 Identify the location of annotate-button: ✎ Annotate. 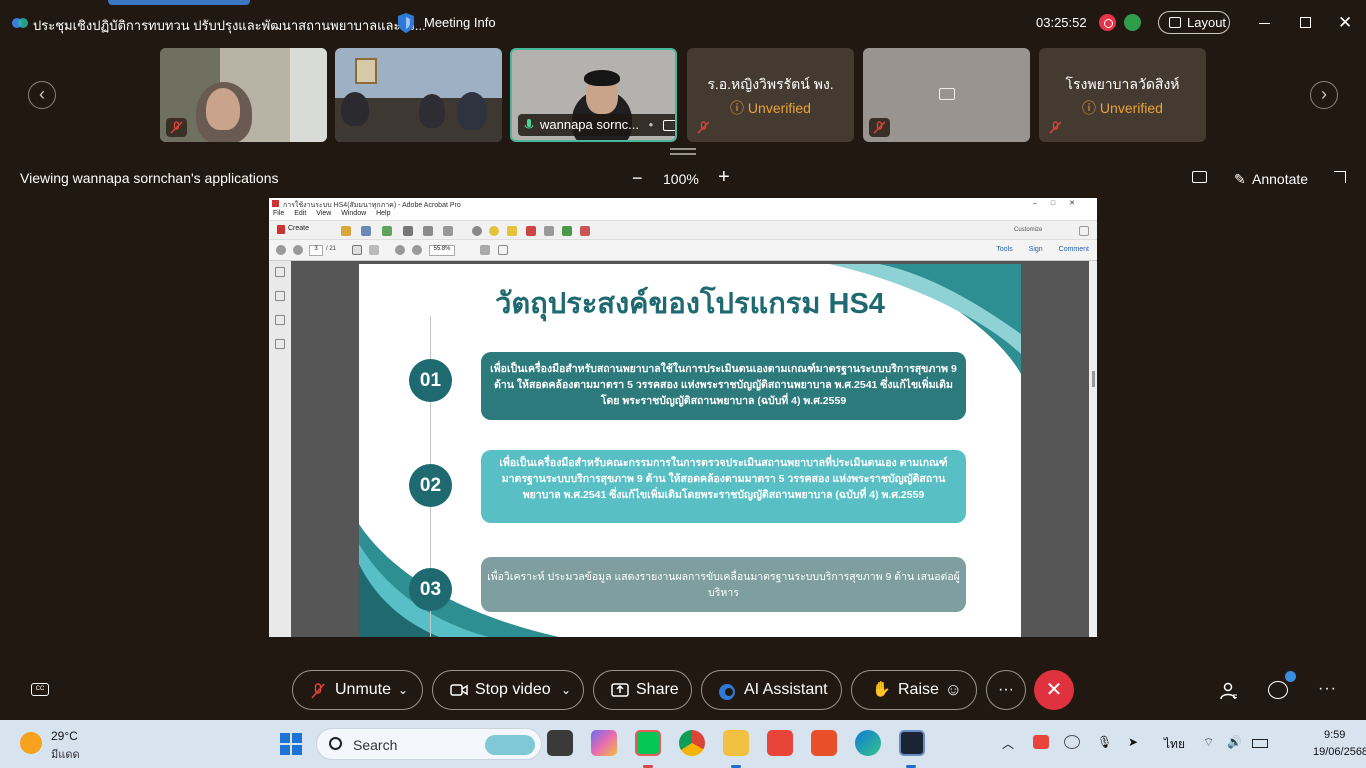
(1271, 179).